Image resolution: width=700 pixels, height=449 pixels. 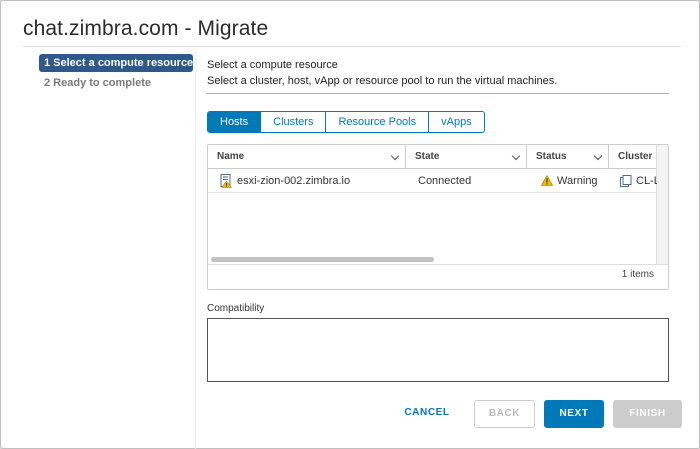 I want to click on cluster-icon, so click(x=626, y=181).